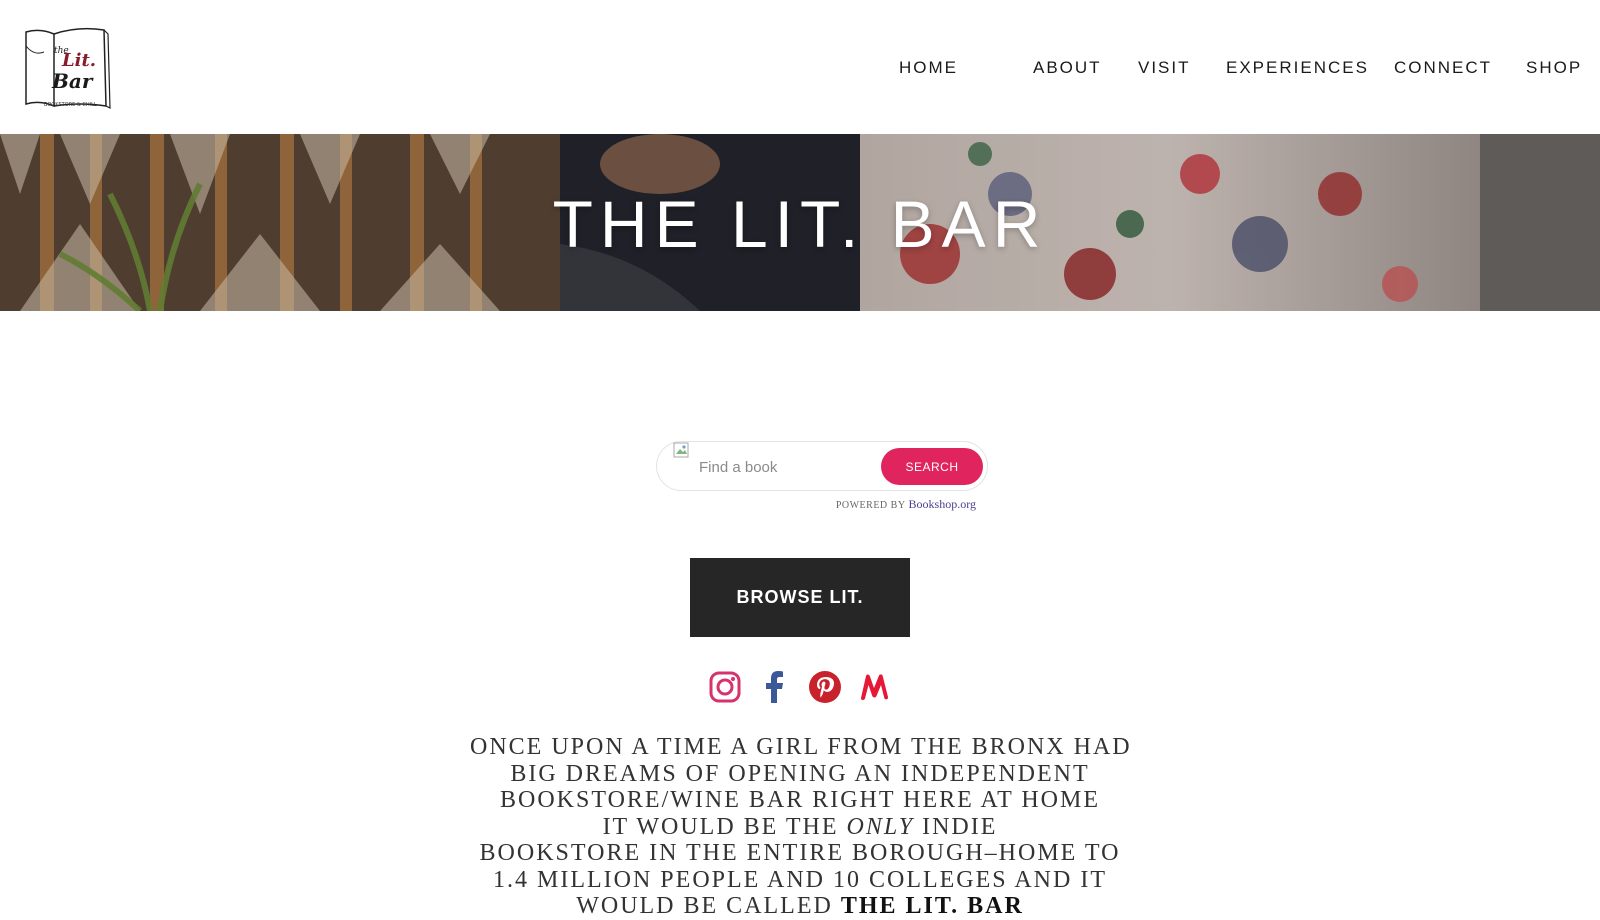  I want to click on story-line-4: IT WOULD BE THE ONLY INDIE, so click(800, 827).